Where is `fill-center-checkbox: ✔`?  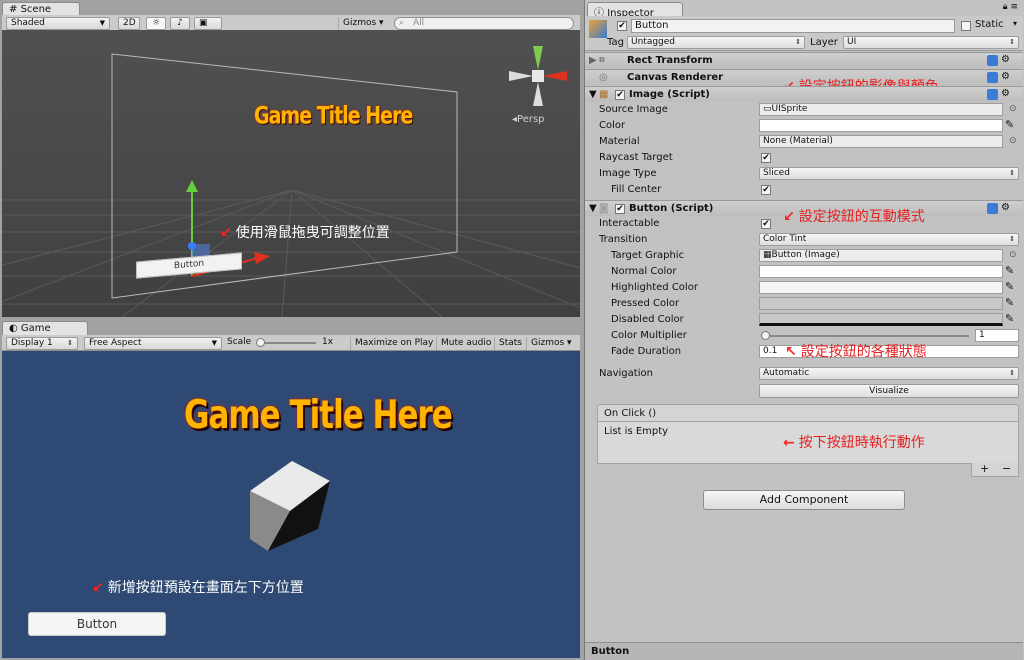 fill-center-checkbox: ✔ is located at coordinates (766, 190).